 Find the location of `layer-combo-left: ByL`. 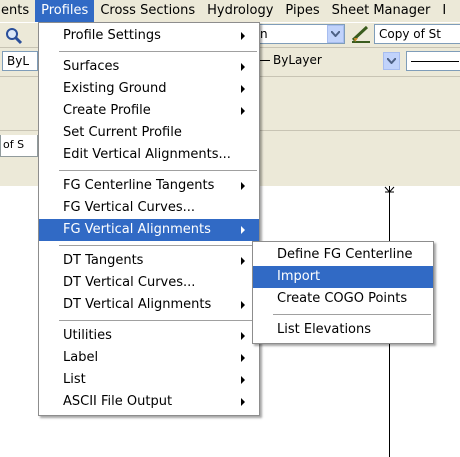

layer-combo-left: ByL is located at coordinates (20, 61).